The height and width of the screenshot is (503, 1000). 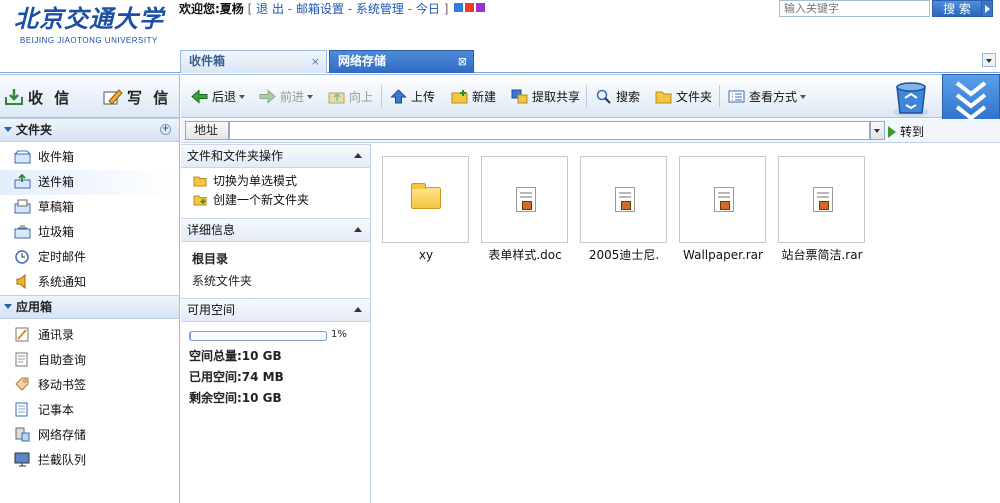 I want to click on back-button: 后退, so click(x=218, y=96).